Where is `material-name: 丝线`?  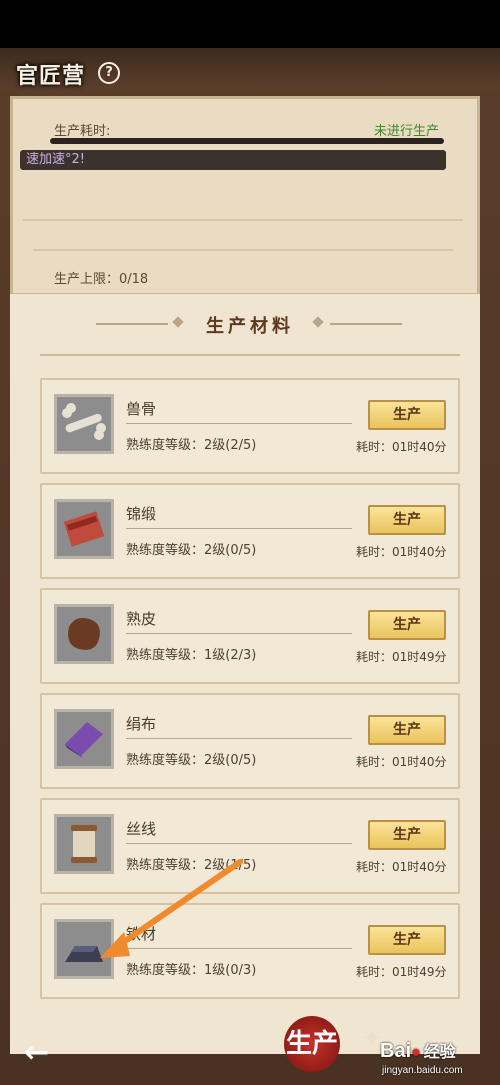
material-name: 丝线 is located at coordinates (141, 829).